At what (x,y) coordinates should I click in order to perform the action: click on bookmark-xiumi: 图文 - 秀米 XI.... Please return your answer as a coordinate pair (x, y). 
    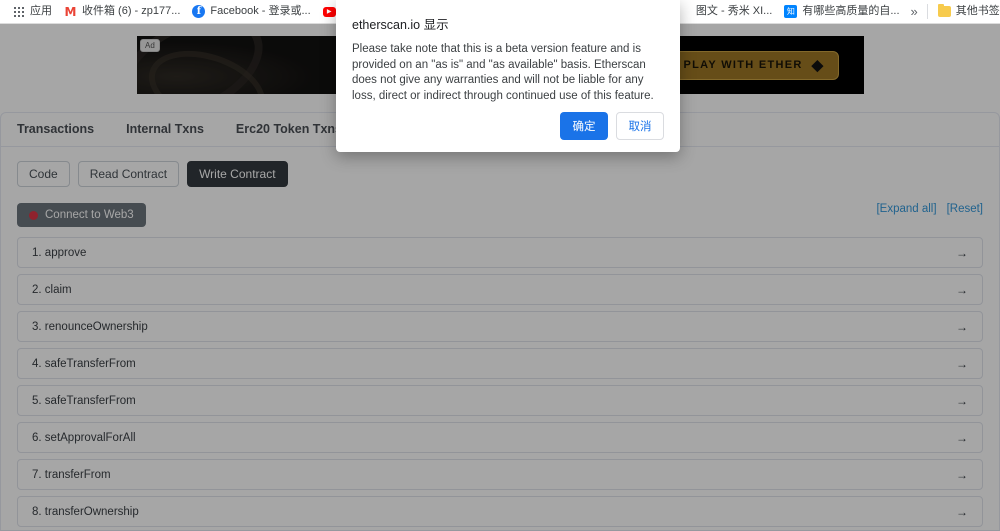
    Looking at the image, I should click on (734, 11).